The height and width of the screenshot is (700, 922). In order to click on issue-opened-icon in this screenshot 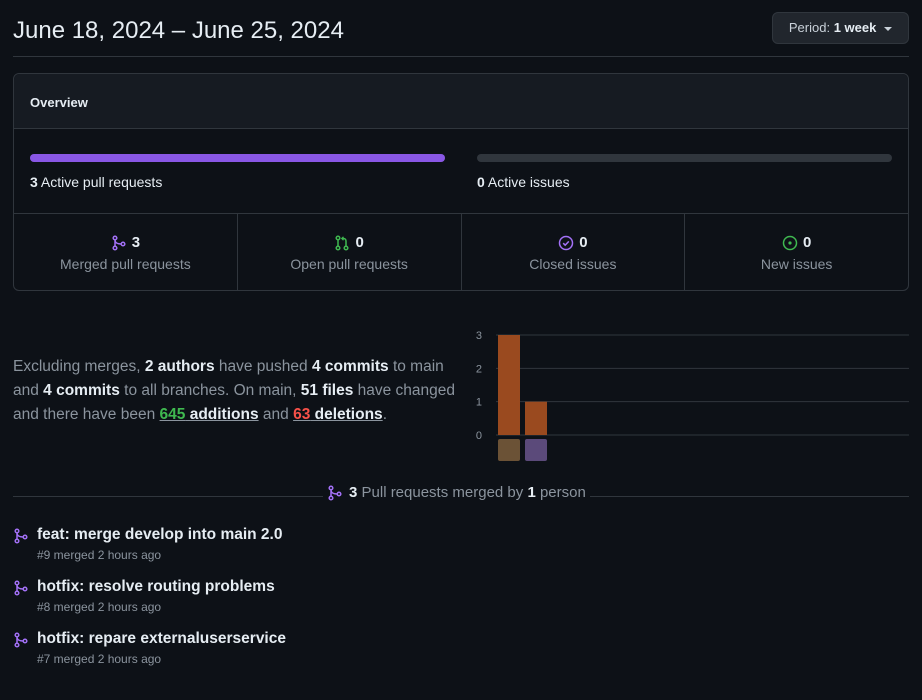, I will do `click(790, 242)`.